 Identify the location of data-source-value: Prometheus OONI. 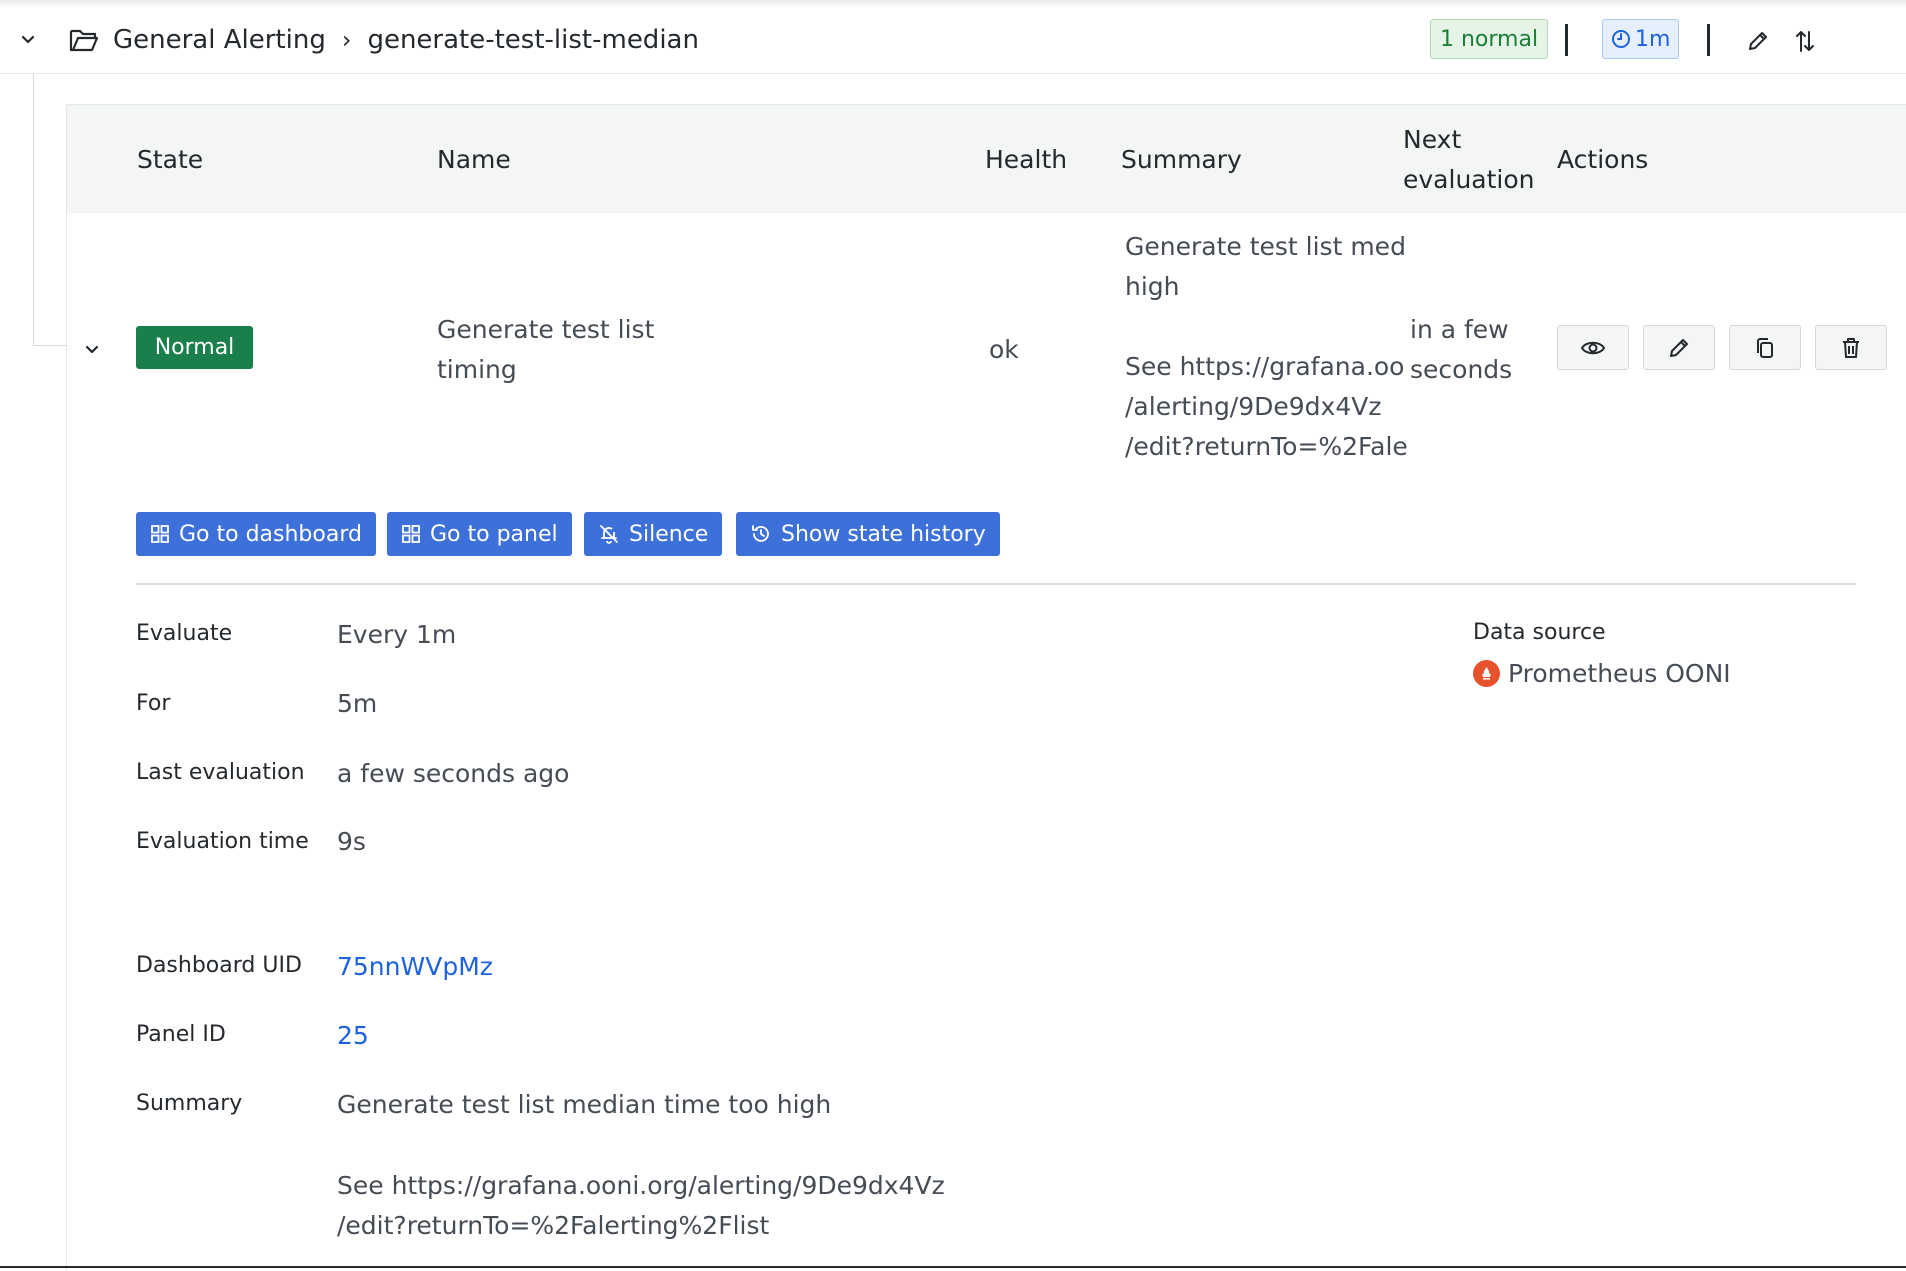
(1602, 673).